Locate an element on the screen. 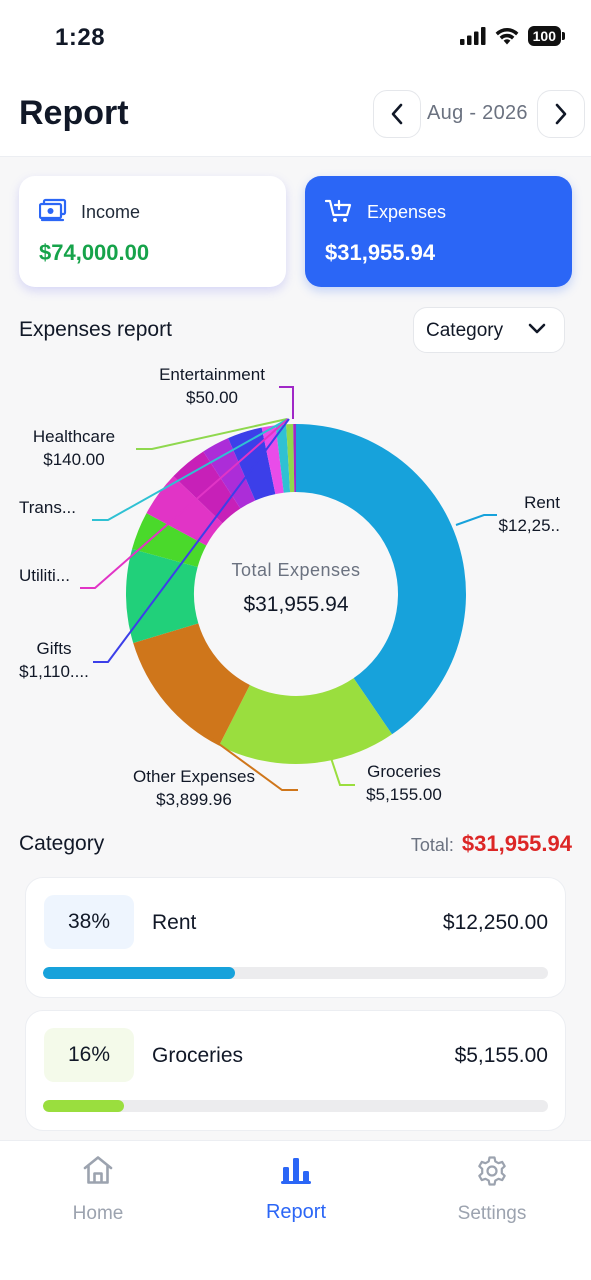  total-value: $31,955.94 is located at coordinates (516, 843).